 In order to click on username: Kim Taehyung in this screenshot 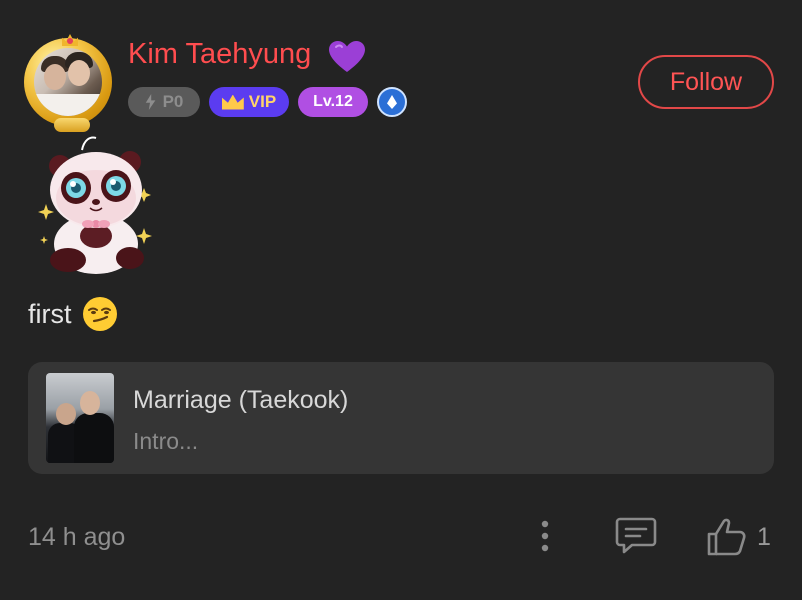, I will do `click(219, 54)`.